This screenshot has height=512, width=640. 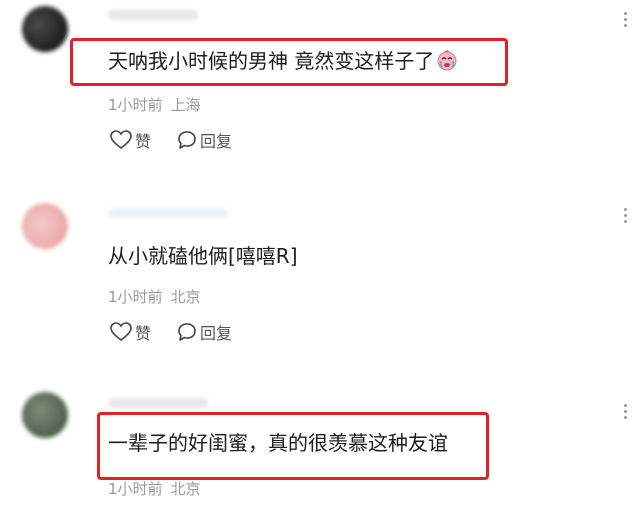 I want to click on comment-text: 一辈子的好闺蜜，真的很羡慕这种友谊, so click(x=278, y=443).